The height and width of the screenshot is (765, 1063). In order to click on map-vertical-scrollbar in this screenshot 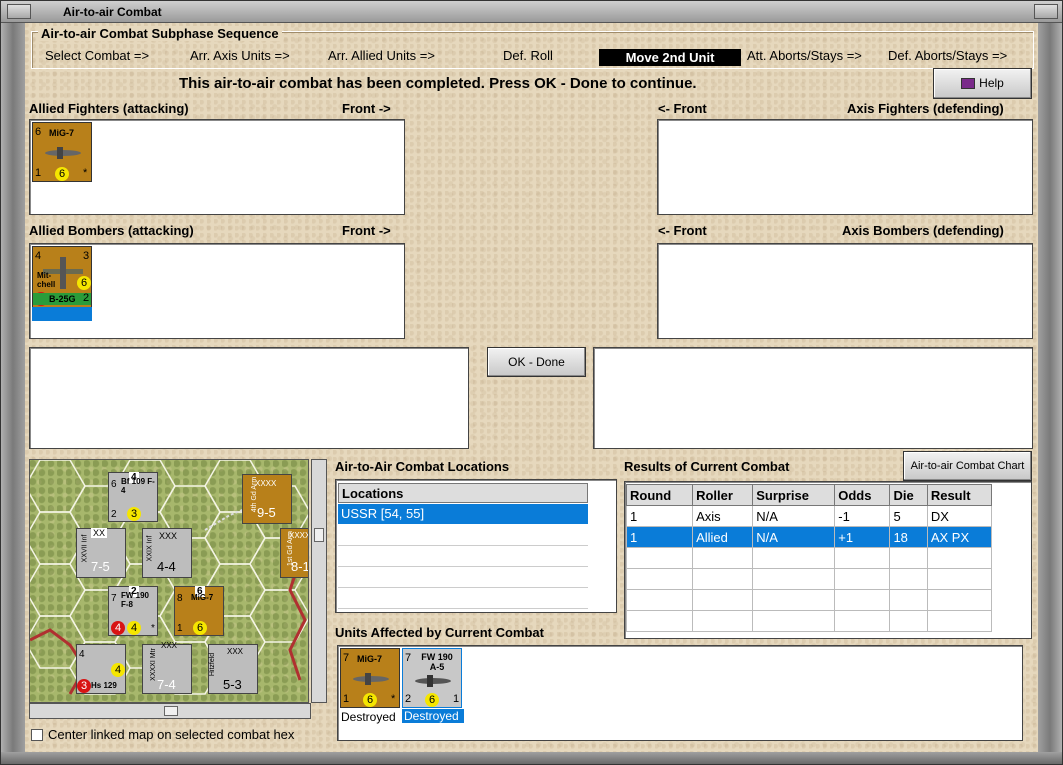, I will do `click(319, 581)`.